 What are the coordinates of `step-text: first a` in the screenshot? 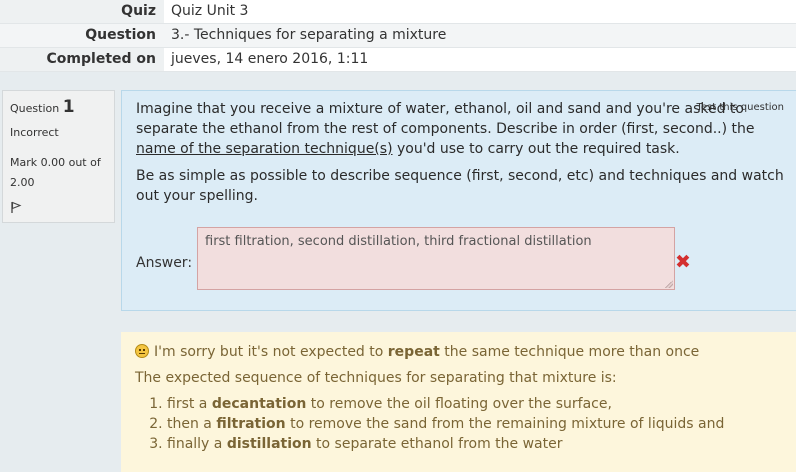 It's located at (189, 404).